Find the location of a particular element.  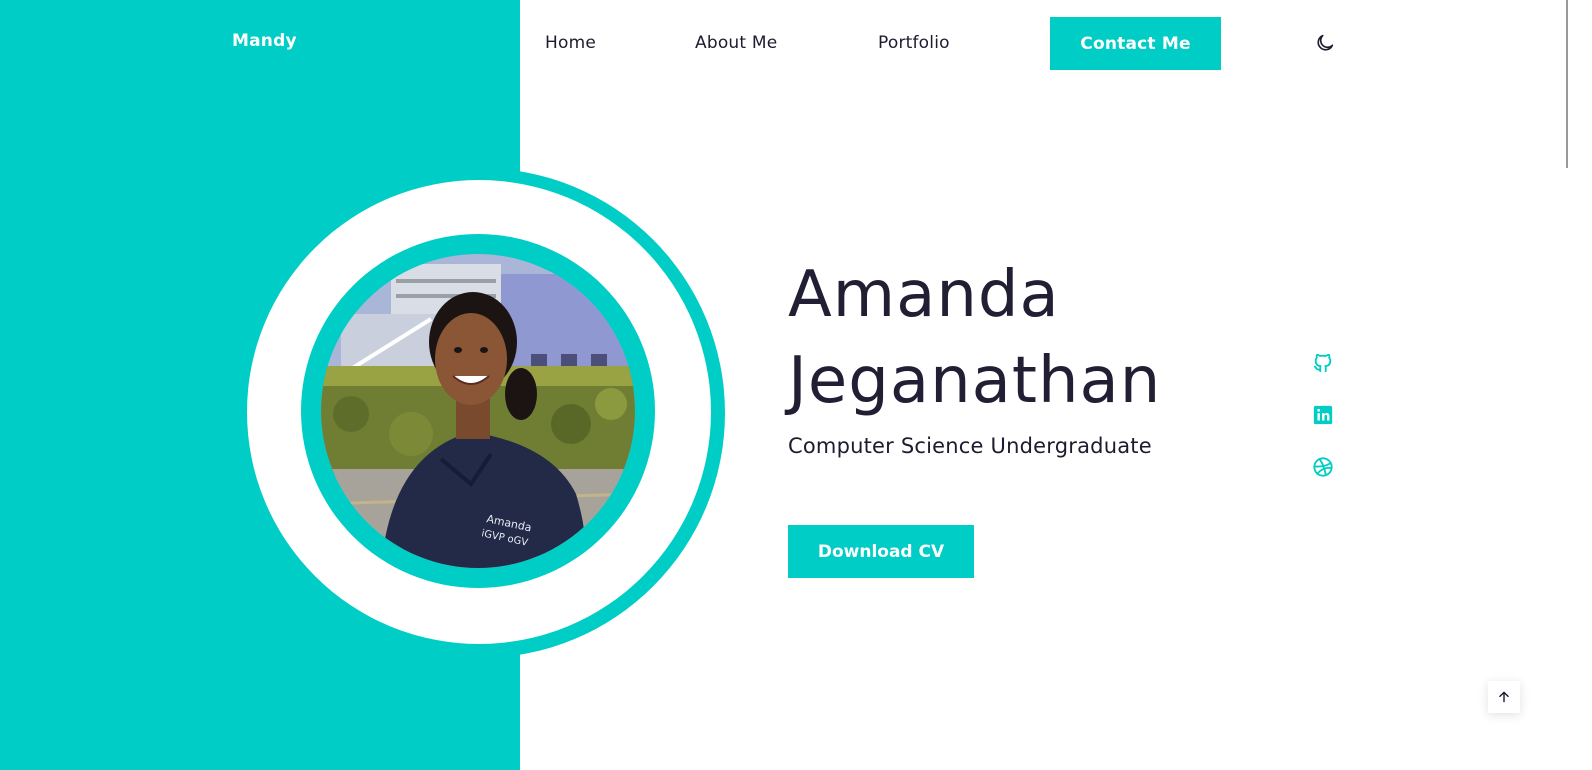

hero-first-name: Amanda is located at coordinates (924, 295).